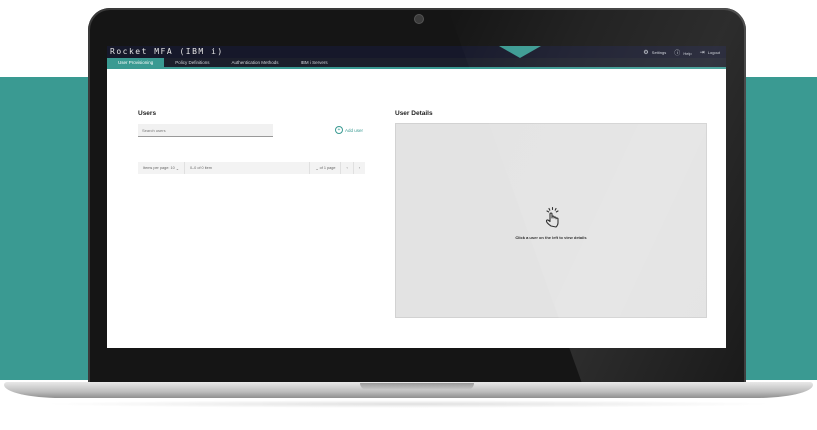  What do you see at coordinates (687, 53) in the screenshot?
I see `help-label: Help` at bounding box center [687, 53].